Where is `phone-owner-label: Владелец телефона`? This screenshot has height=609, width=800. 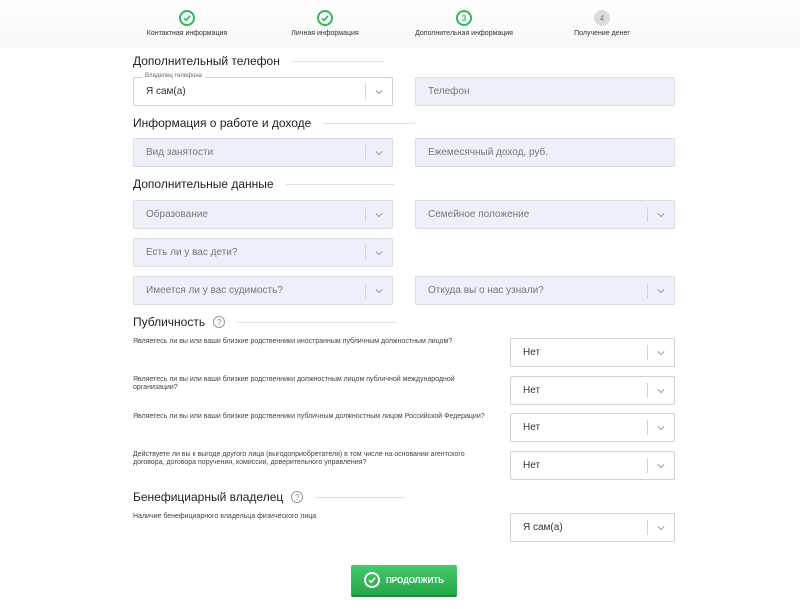
phone-owner-label: Владелец телефона is located at coordinates (173, 76).